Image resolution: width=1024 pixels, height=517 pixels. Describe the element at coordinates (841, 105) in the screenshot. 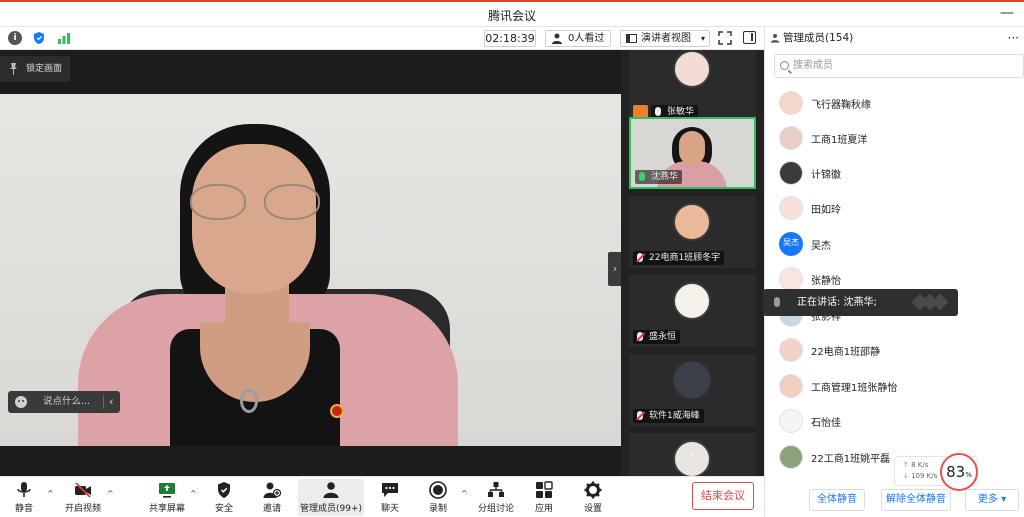

I see `member-name: 飞行器鞠秋缘` at that location.